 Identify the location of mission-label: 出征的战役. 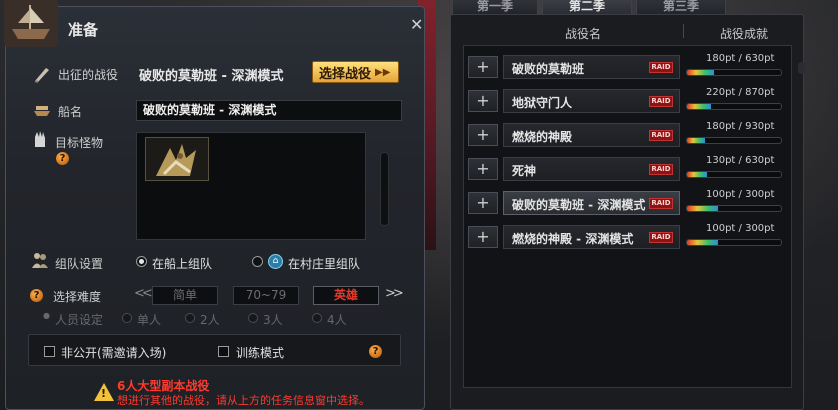
(88, 75).